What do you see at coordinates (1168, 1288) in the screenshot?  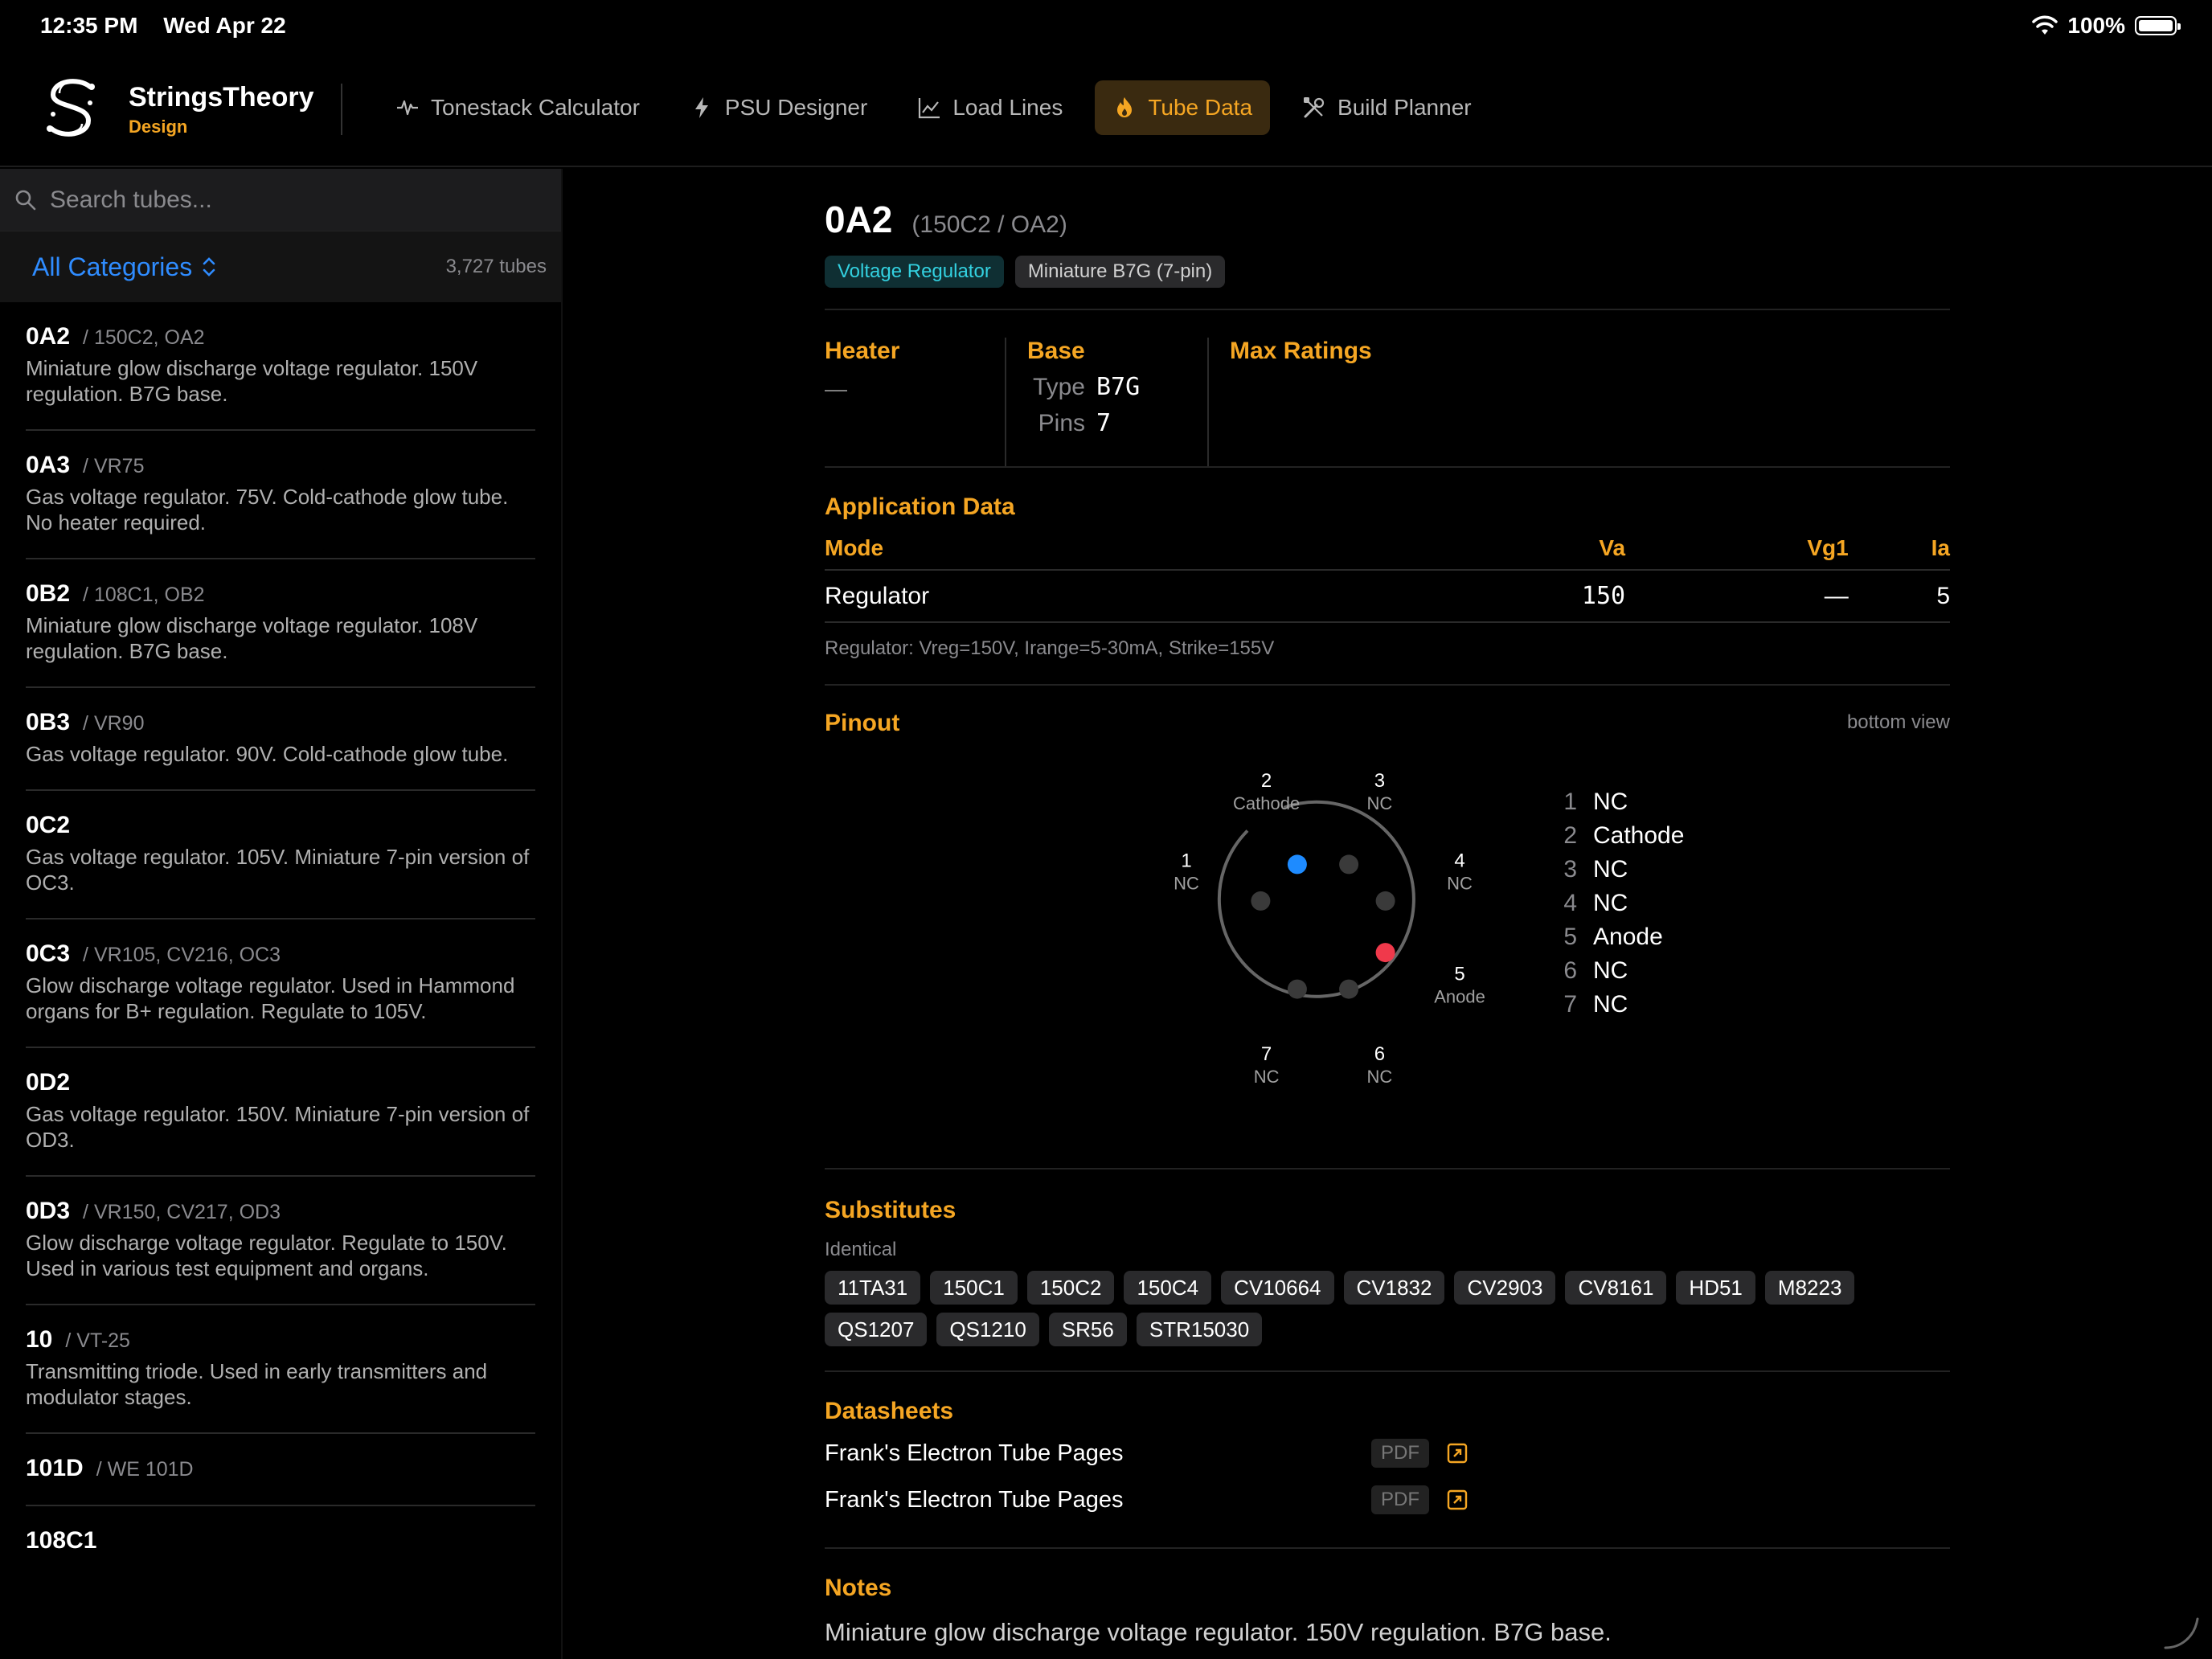 I see `substitute-chip: 150C4` at bounding box center [1168, 1288].